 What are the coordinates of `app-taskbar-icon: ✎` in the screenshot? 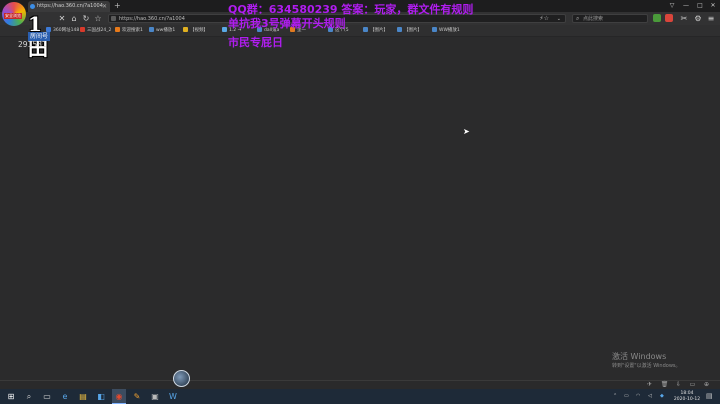 It's located at (137, 396).